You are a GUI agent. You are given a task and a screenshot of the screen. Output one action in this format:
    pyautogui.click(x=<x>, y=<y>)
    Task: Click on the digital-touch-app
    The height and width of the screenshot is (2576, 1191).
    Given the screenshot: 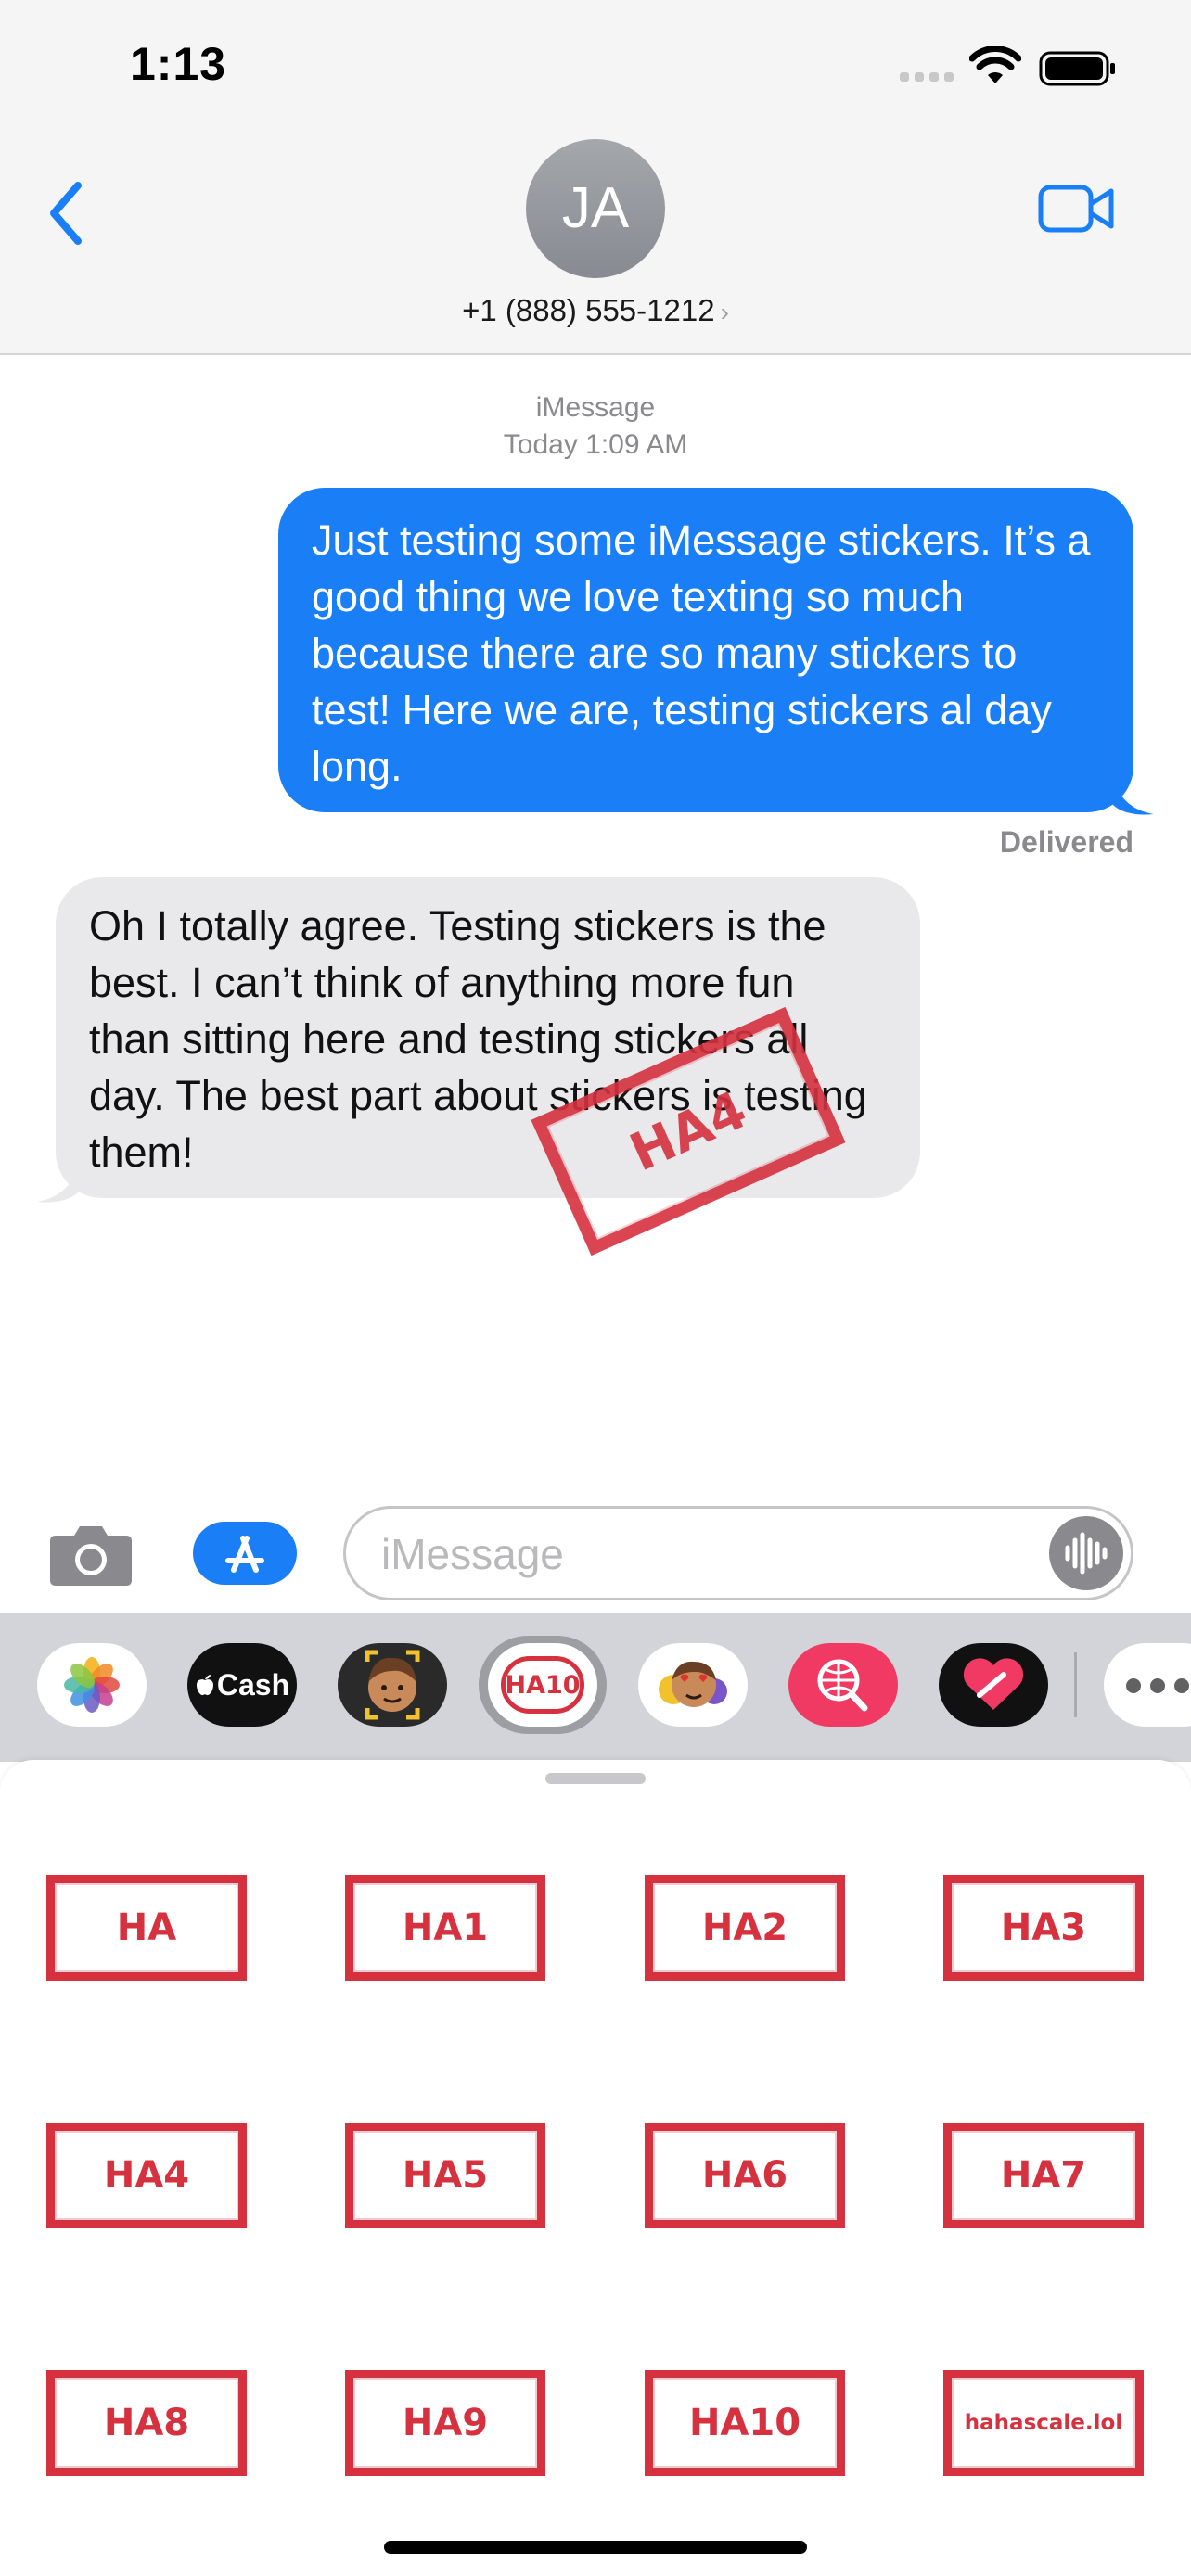 What is the action you would take?
    pyautogui.click(x=993, y=1685)
    